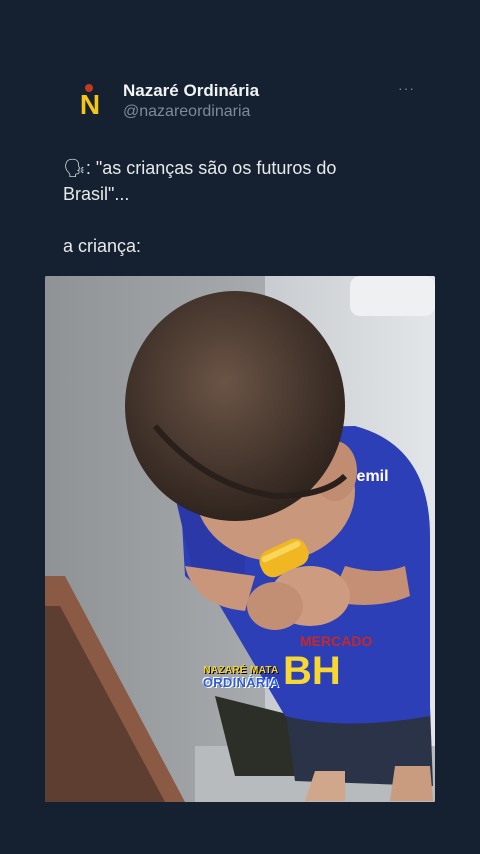 Image resolution: width=480 pixels, height=854 pixels. I want to click on tweet-header: N Nazaré Ordinária @nazareordinaria ···, so click(250, 102).